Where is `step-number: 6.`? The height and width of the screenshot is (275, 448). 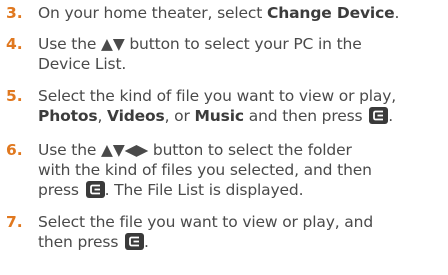
step-number: 6. is located at coordinates (14, 150).